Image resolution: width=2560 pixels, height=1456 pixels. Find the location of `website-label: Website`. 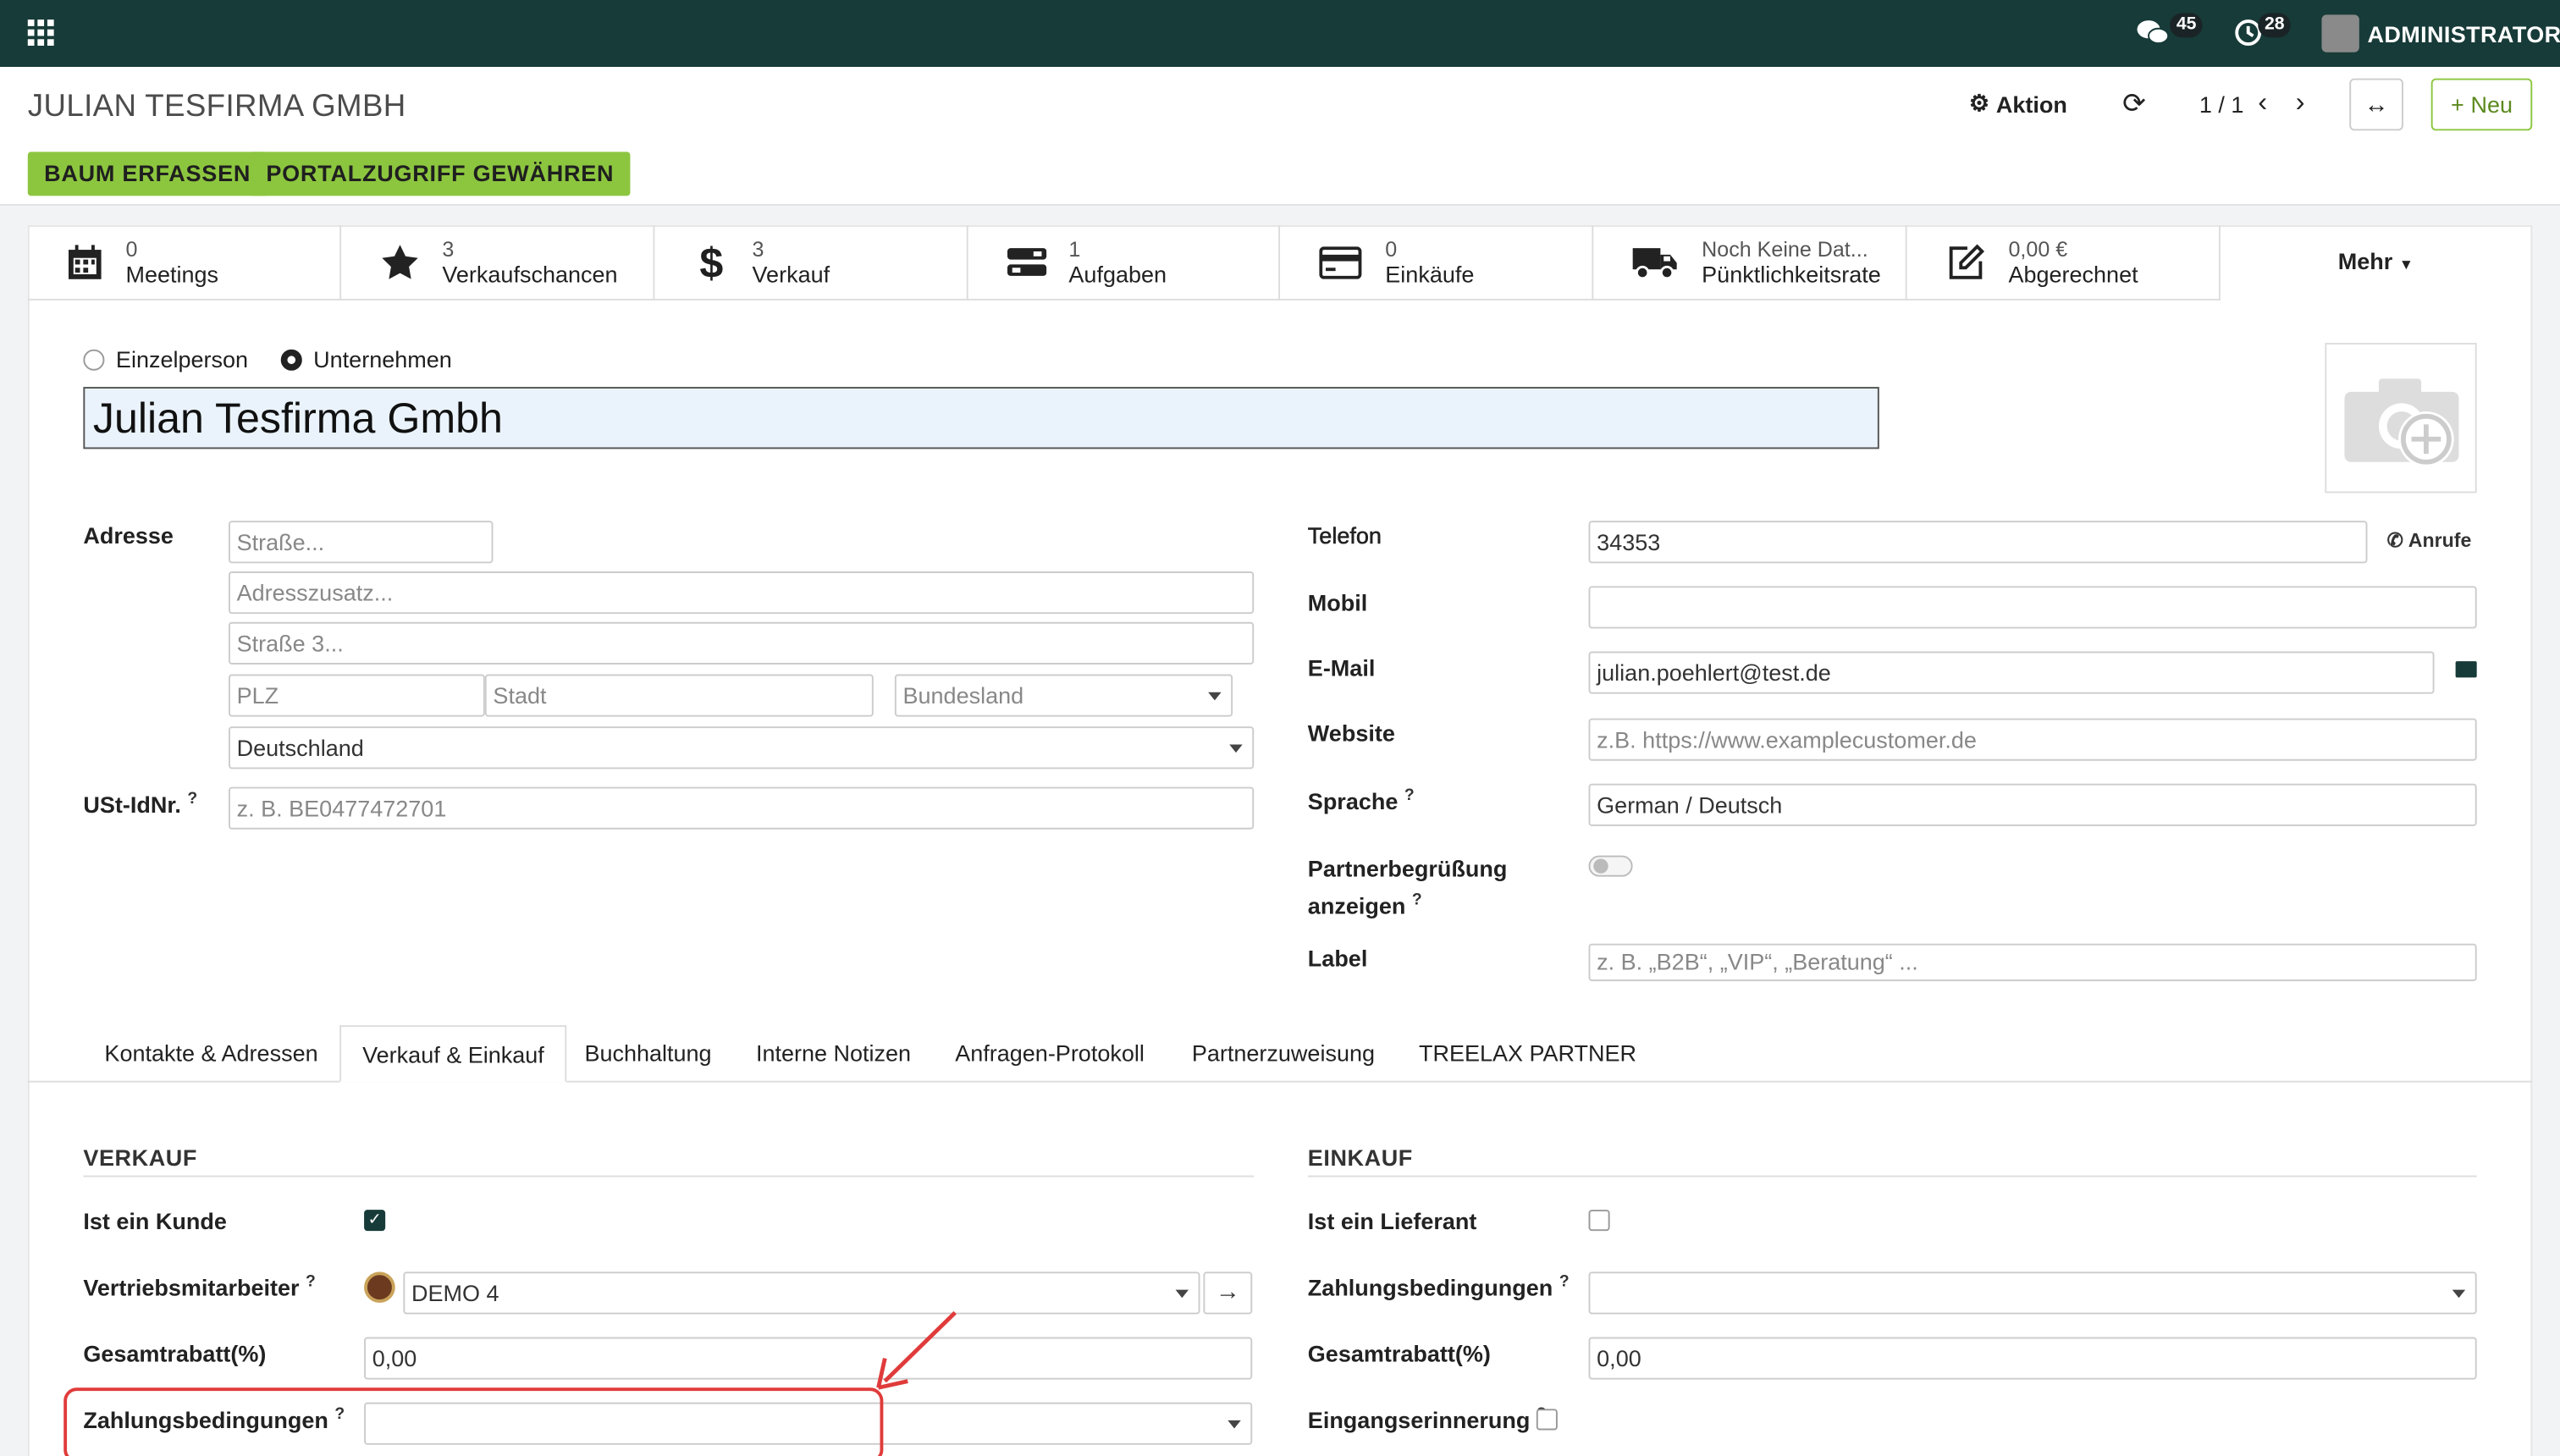

website-label: Website is located at coordinates (1351, 733).